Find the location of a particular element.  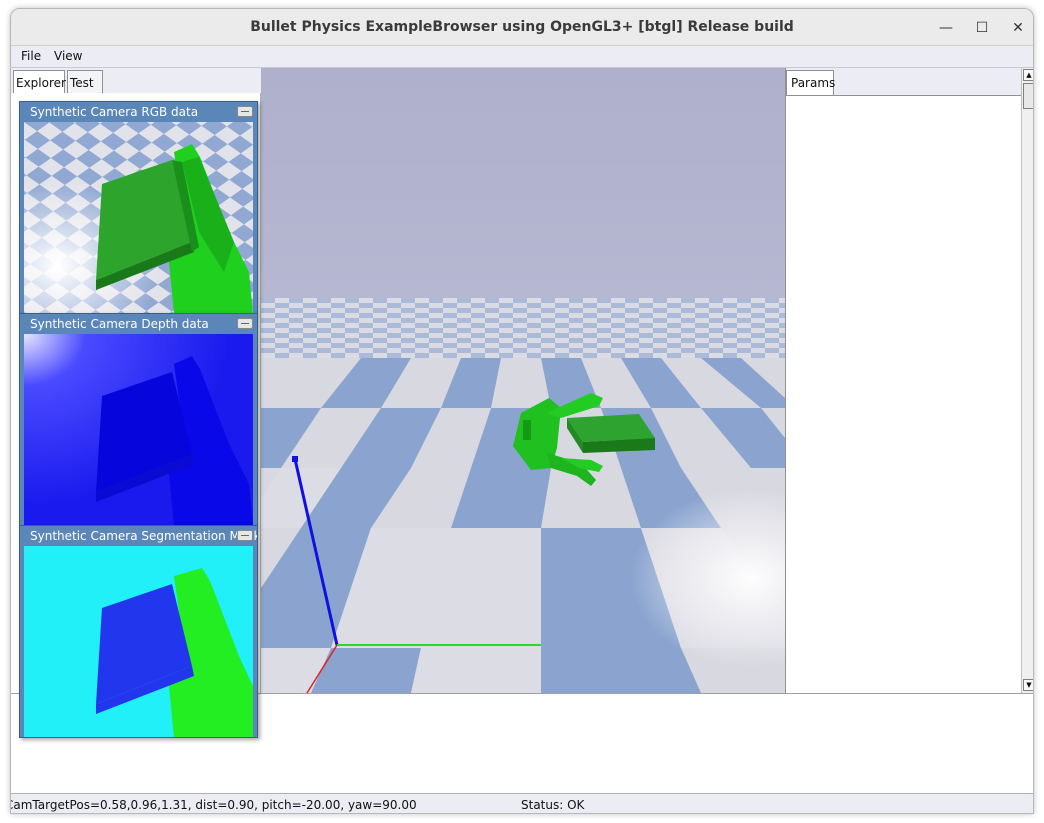

rgb-camera-title: Synthetic Camera RGB data is located at coordinates (138, 112).